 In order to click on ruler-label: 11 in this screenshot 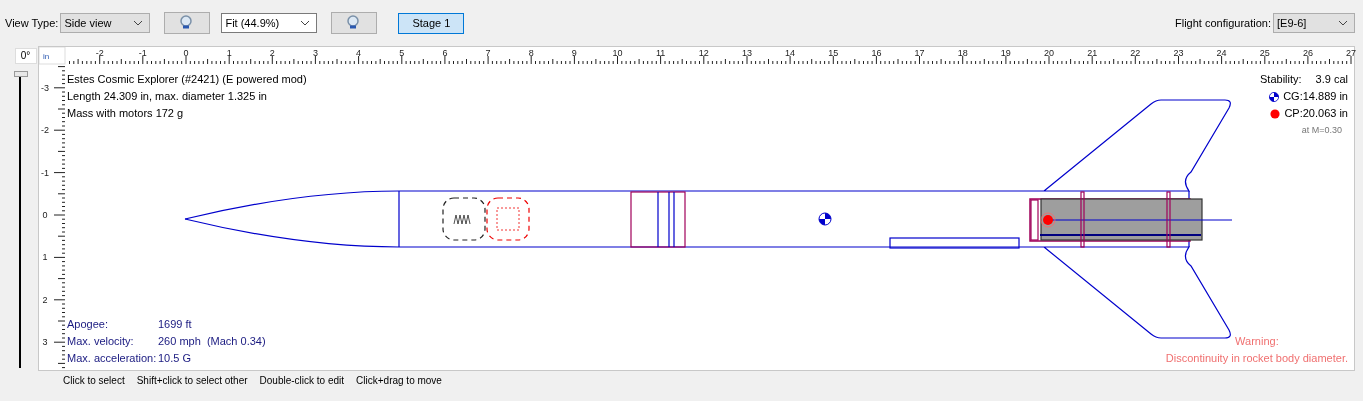, I will do `click(661, 53)`.